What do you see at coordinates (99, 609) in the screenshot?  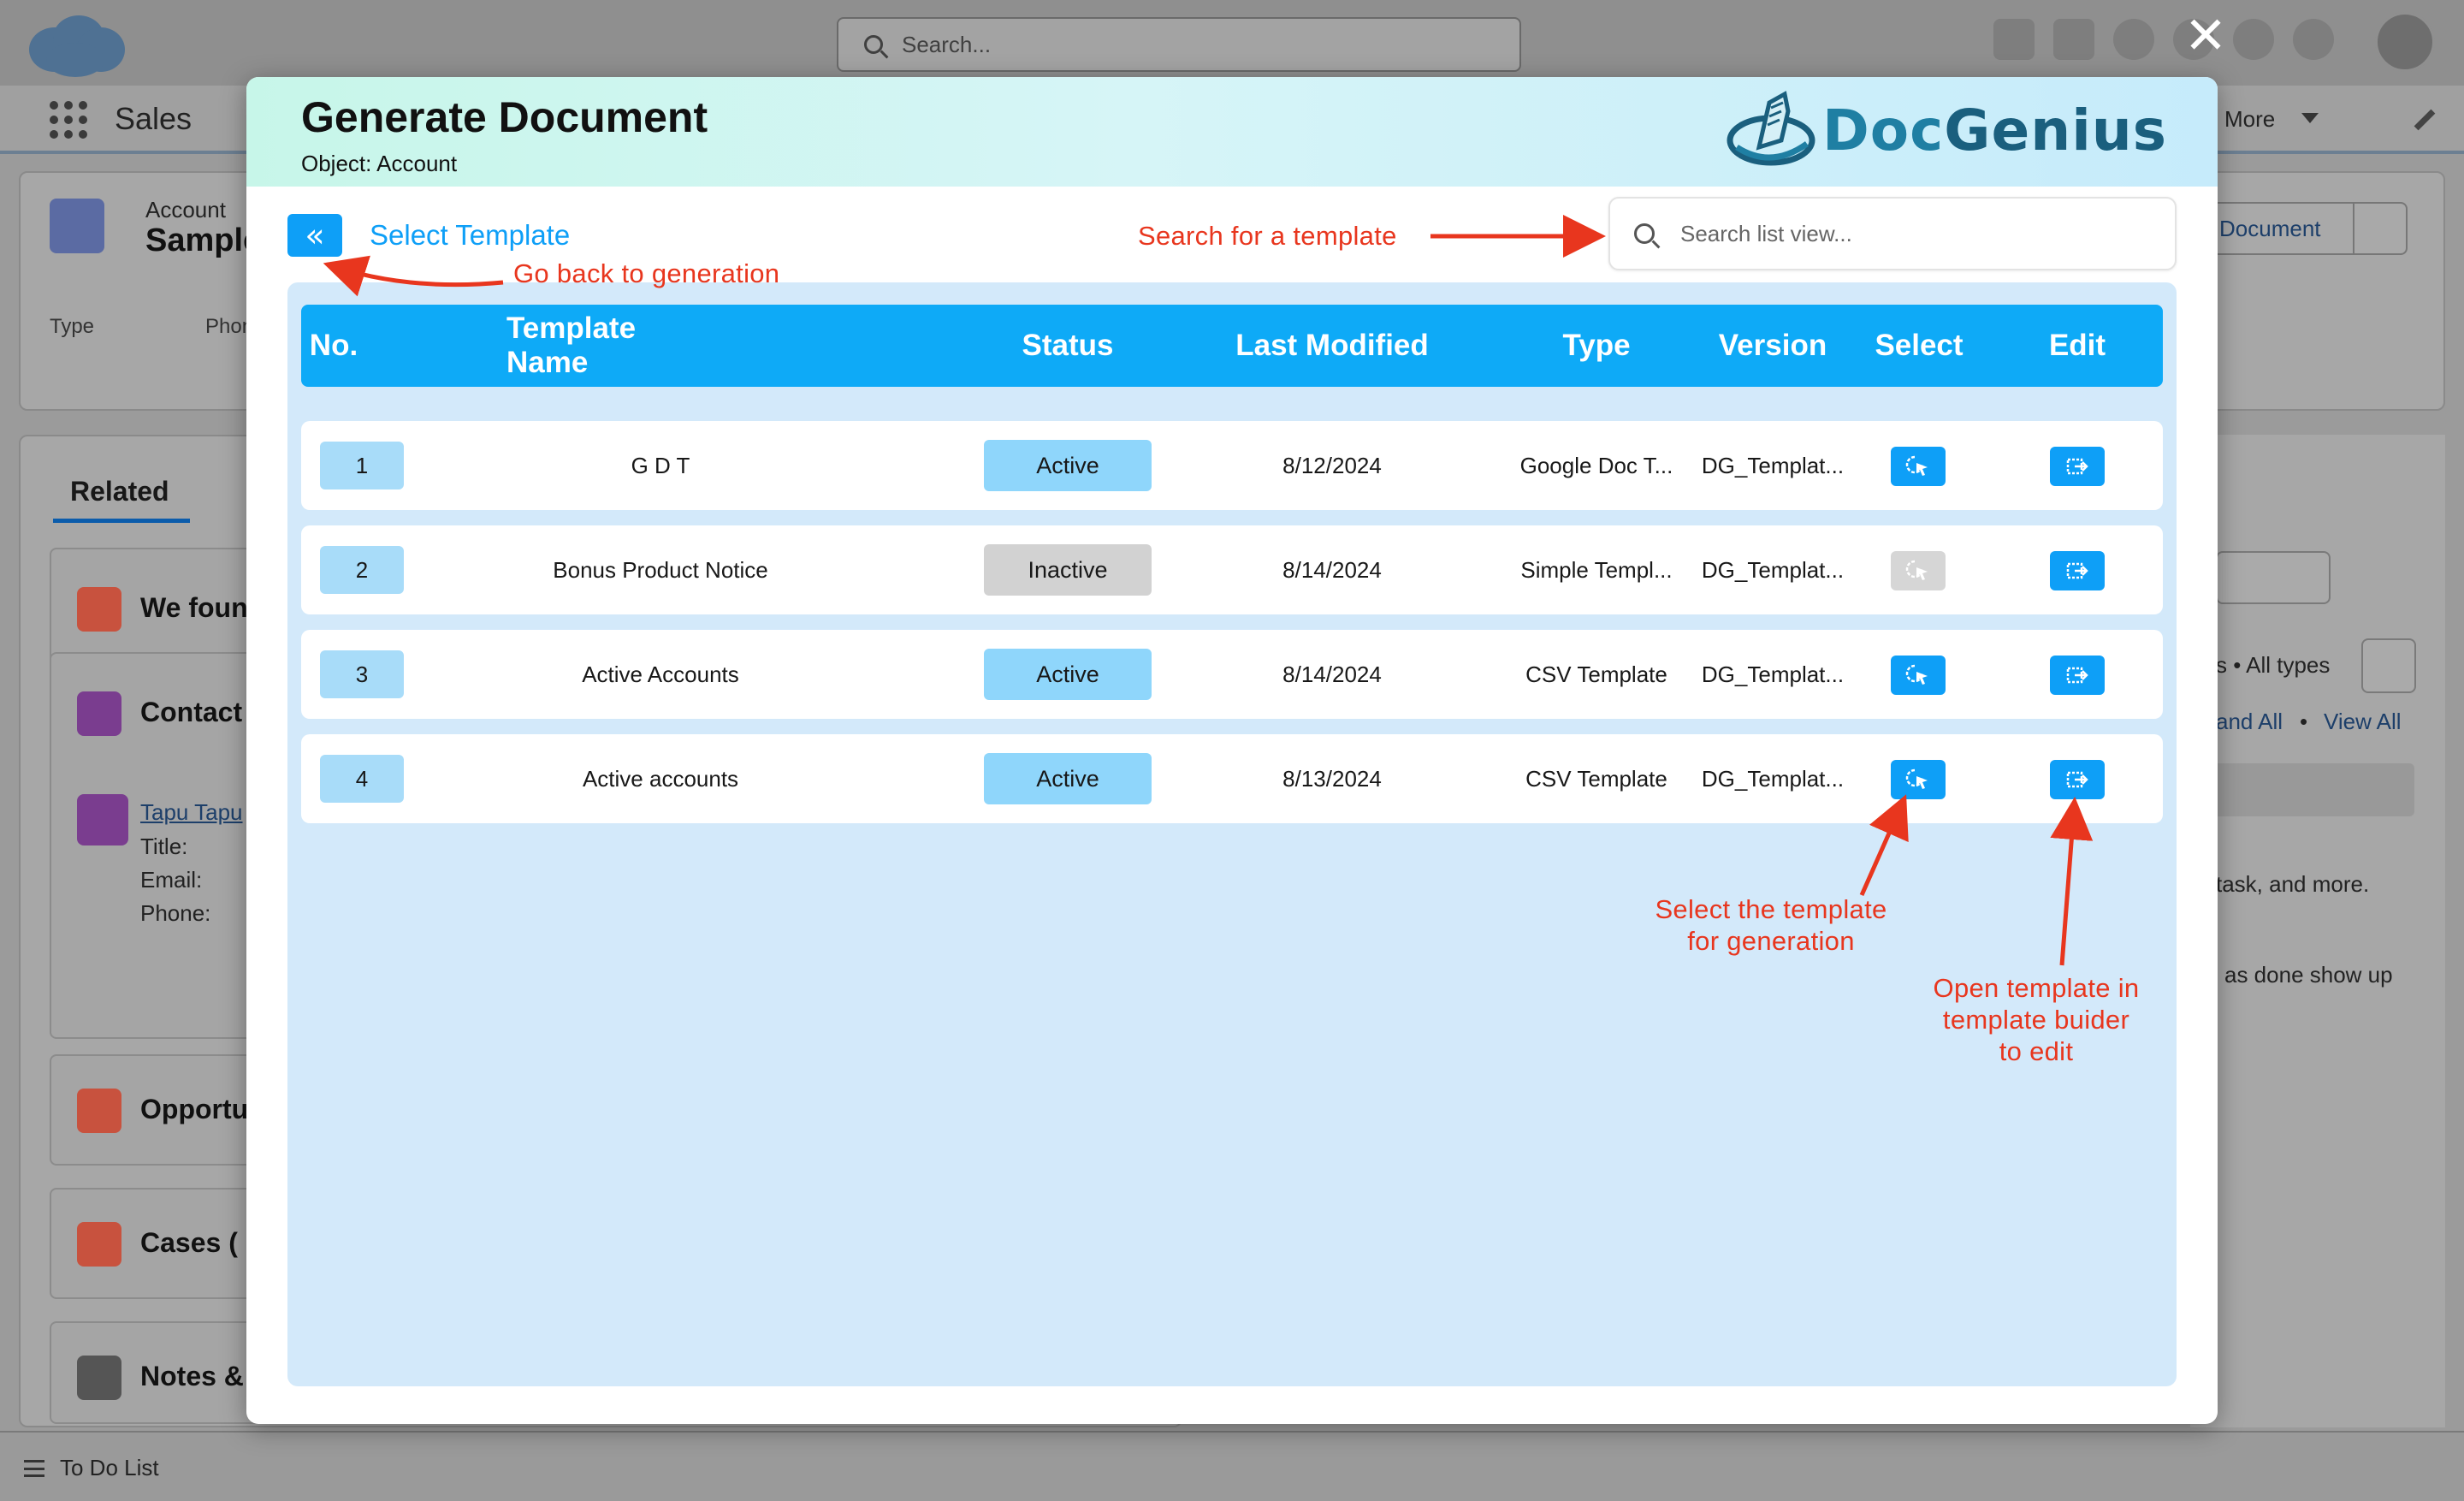 I see `alert-icon` at bounding box center [99, 609].